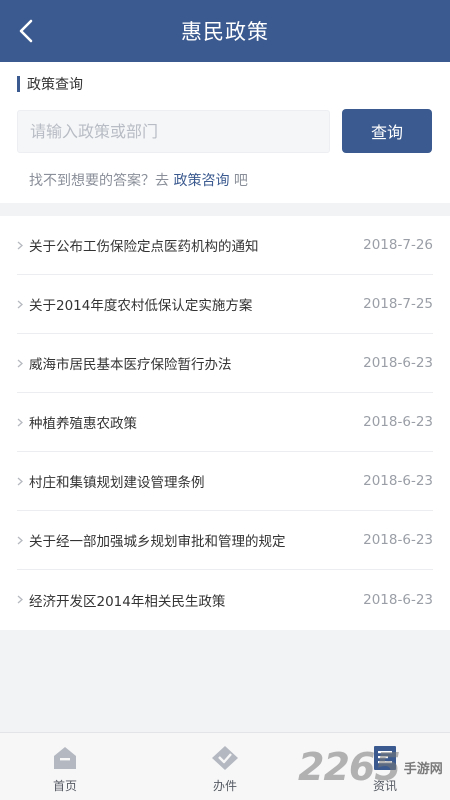 The height and width of the screenshot is (800, 450). I want to click on tab-label: 资讯, so click(384, 786).